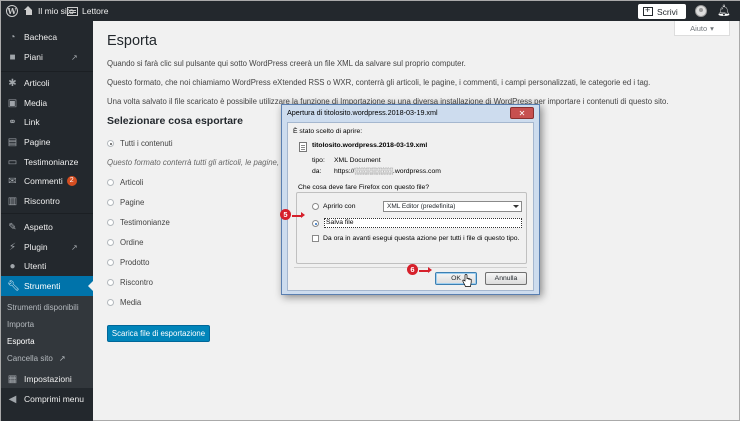 Image resolution: width=740 pixels, height=421 pixels. What do you see at coordinates (71, 181) in the screenshot?
I see `comments-count-badge: 2` at bounding box center [71, 181].